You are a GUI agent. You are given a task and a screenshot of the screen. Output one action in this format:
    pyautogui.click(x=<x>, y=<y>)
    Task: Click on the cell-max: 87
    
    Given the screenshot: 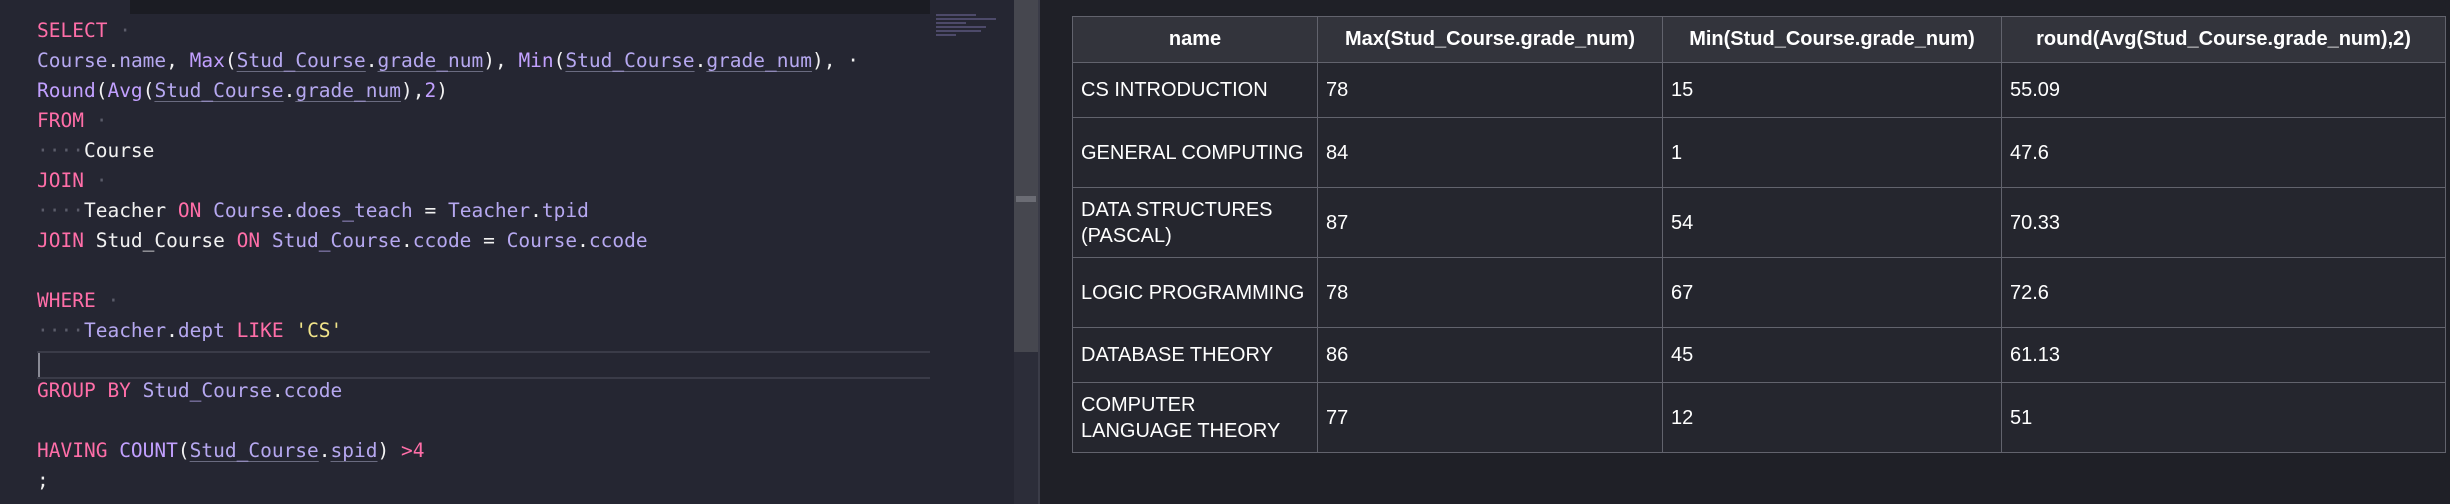 What is the action you would take?
    pyautogui.click(x=1490, y=222)
    